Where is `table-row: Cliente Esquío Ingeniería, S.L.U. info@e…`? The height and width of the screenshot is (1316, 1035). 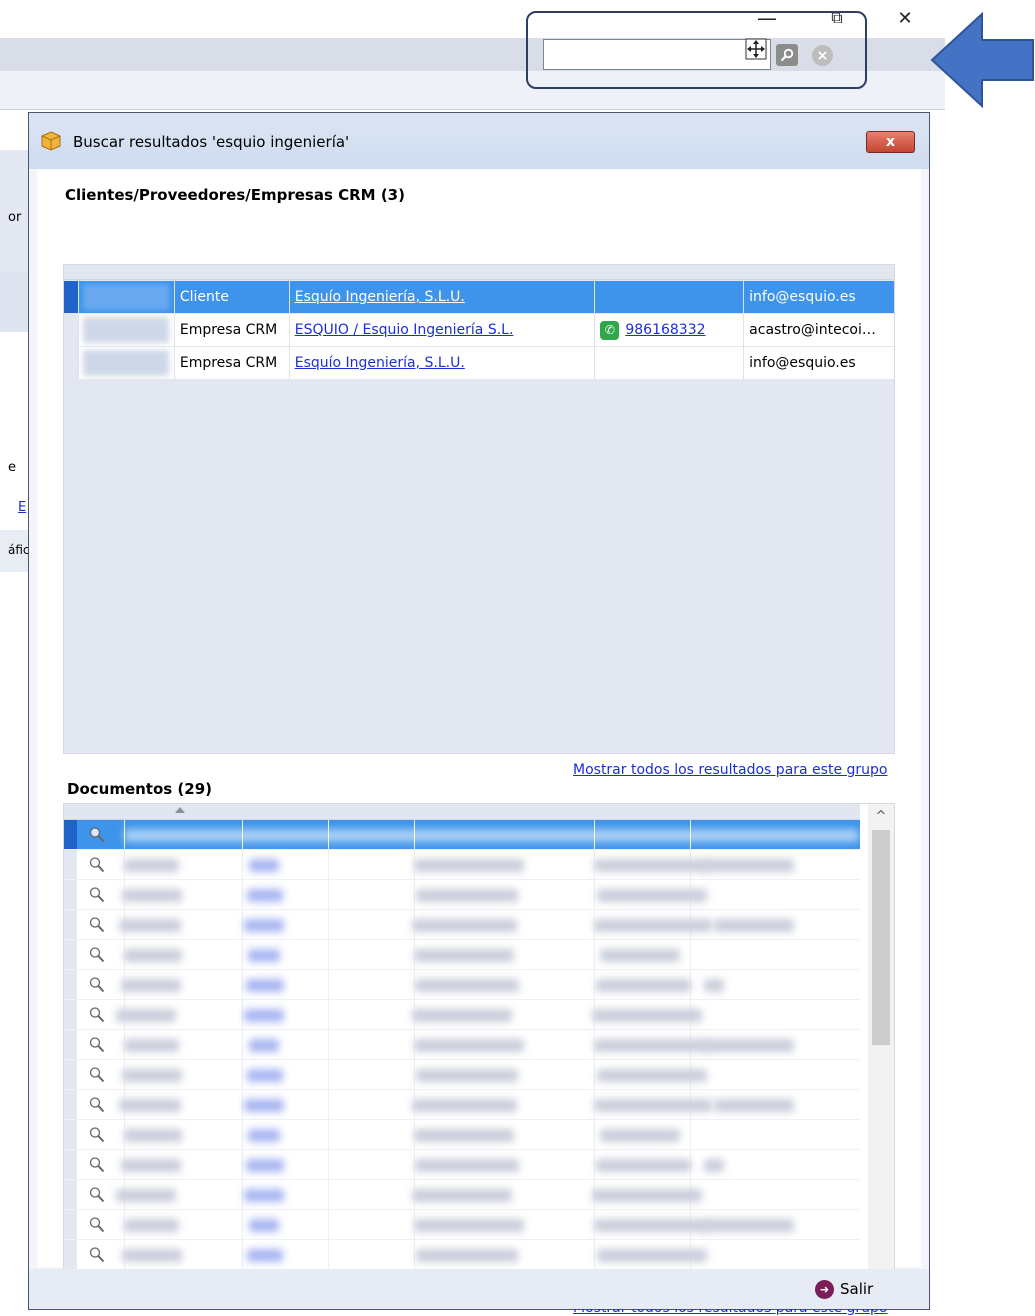
table-row: Cliente Esquío Ingeniería, S.L.U. info@e… is located at coordinates (479, 297).